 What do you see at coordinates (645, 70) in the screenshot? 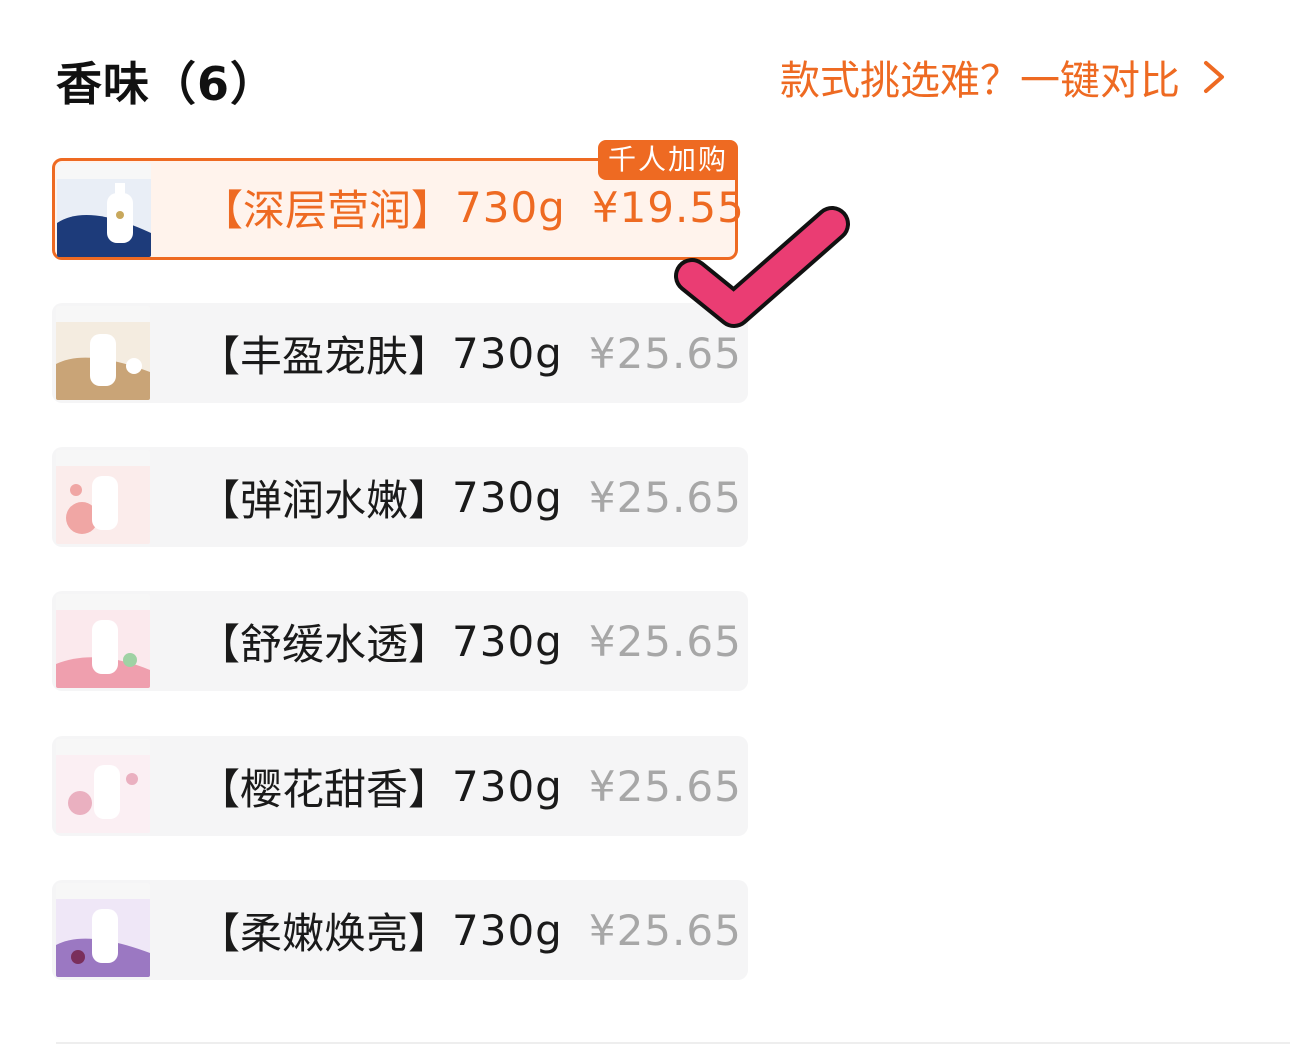
I see `section-header: 香味（6） 款式挑选难？一键对比` at bounding box center [645, 70].